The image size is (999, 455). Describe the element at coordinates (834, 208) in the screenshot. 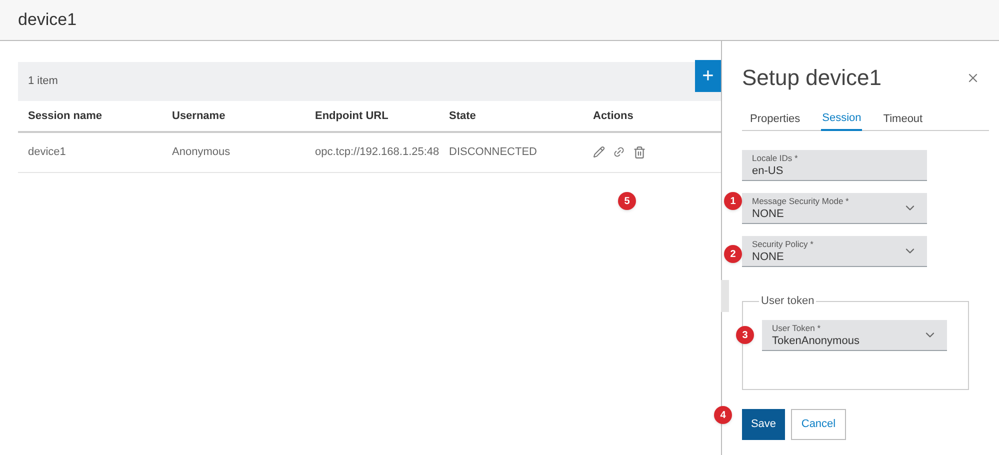

I see `select-field: Message Security Mode * NONE` at that location.